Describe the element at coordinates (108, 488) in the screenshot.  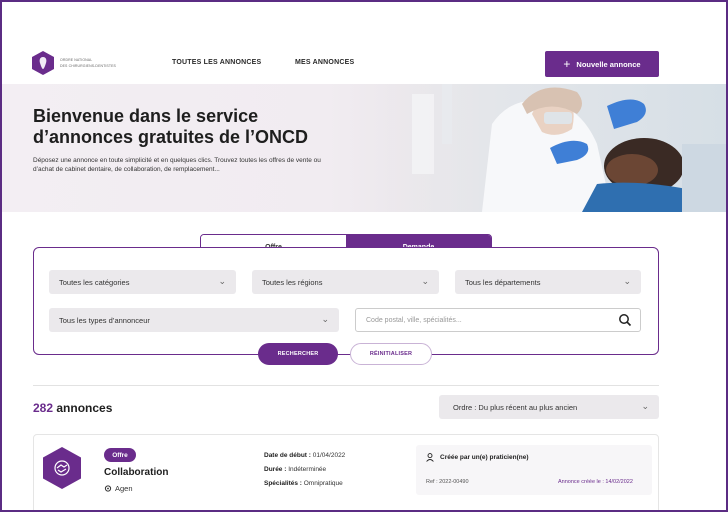
I see `location-pin-icon` at that location.